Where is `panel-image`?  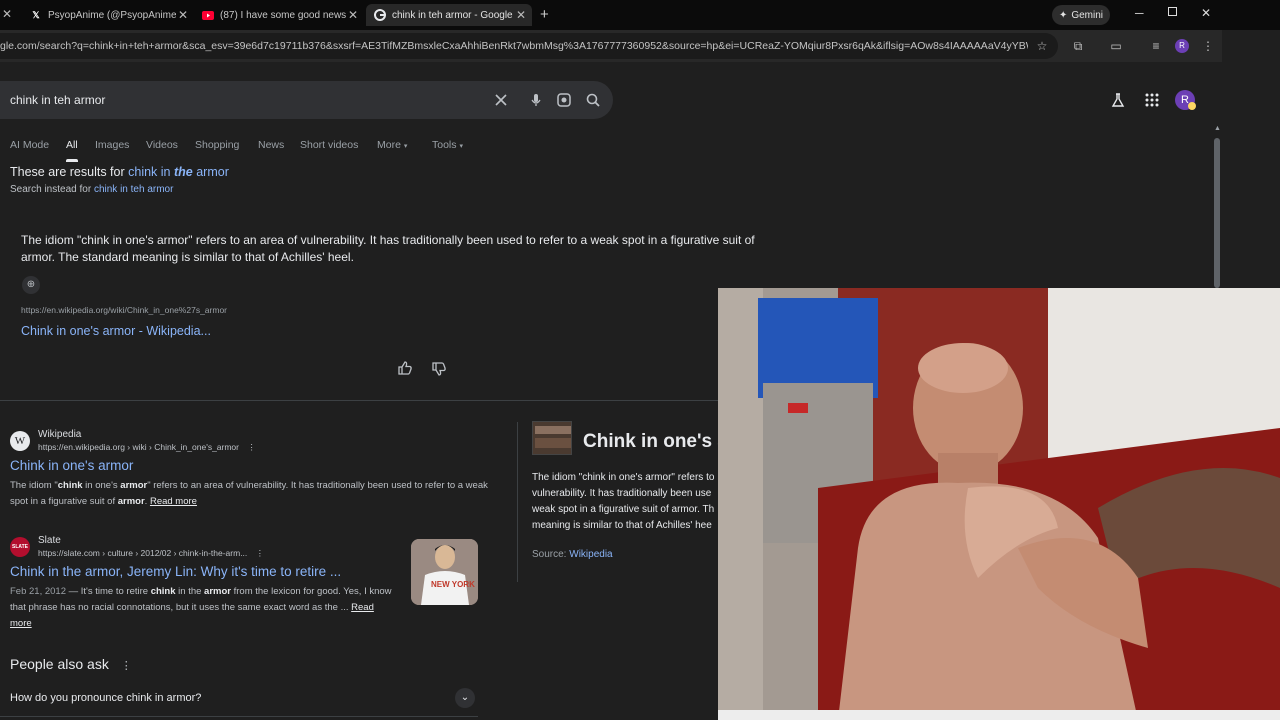 panel-image is located at coordinates (552, 438).